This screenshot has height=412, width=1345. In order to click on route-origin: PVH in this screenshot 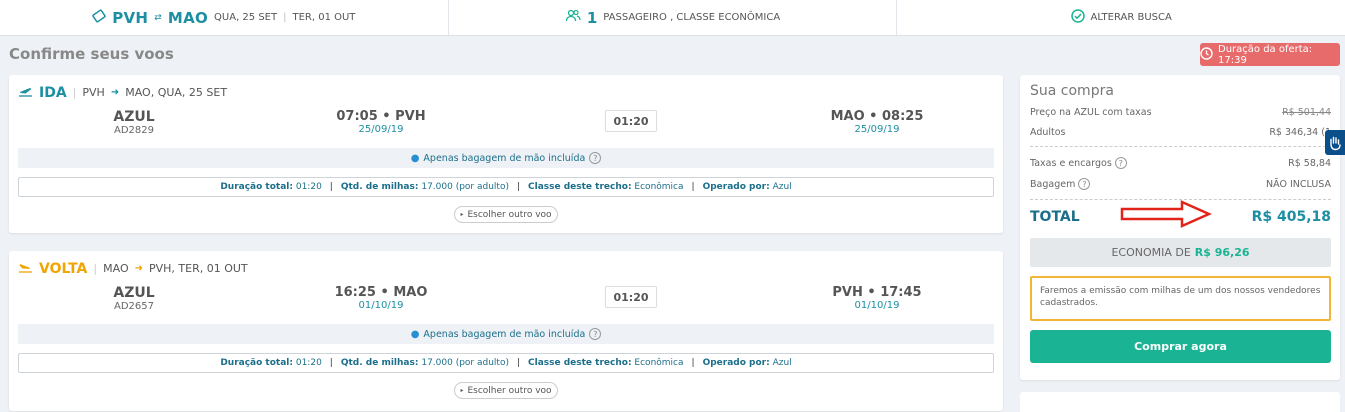, I will do `click(130, 17)`.